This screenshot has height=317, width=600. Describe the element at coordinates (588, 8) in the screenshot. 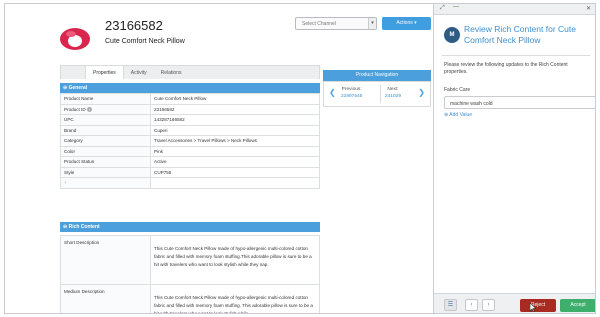

I see `close-icon: ✕` at that location.